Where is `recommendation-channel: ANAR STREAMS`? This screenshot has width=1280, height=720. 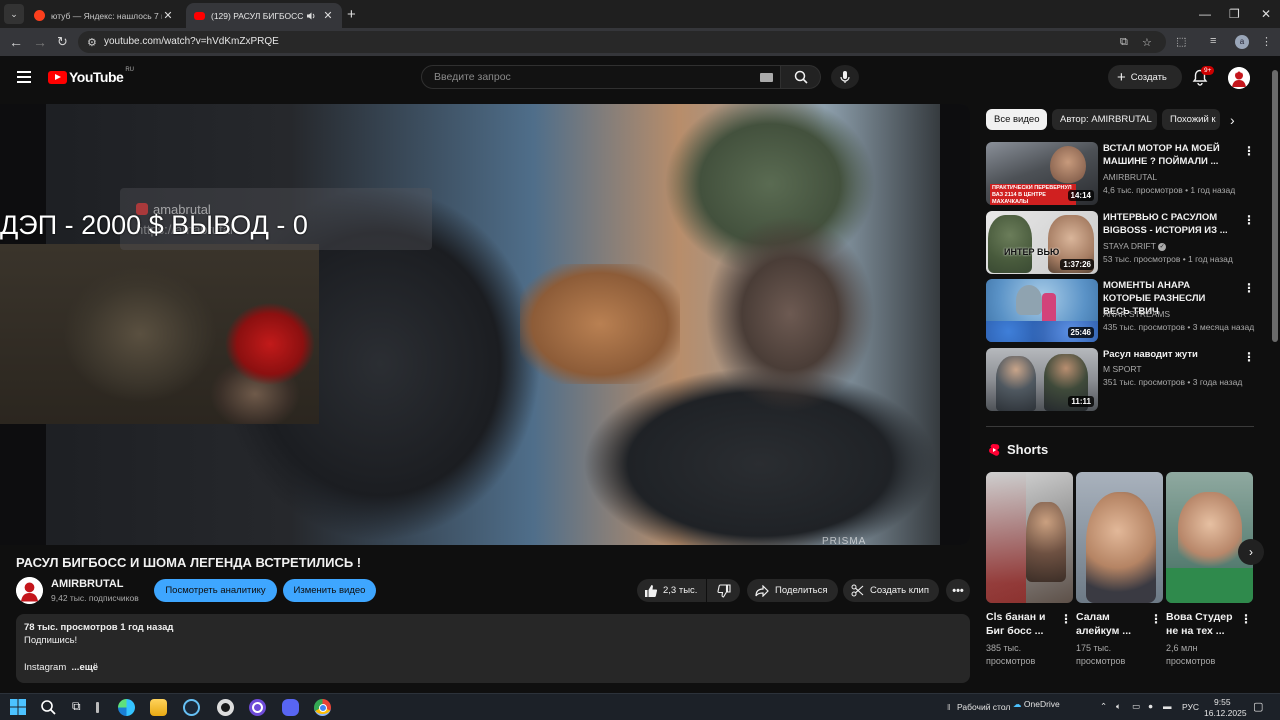
recommendation-channel: ANAR STREAMS is located at coordinates (1136, 314).